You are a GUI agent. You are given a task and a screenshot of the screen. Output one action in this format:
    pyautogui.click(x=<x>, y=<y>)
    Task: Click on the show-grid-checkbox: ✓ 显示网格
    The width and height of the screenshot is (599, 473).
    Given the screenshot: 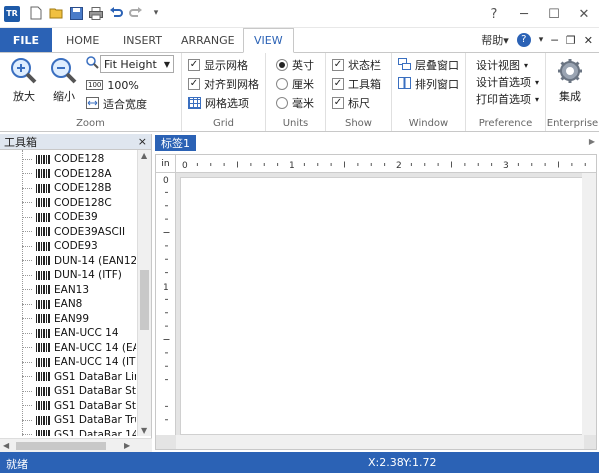 What is the action you would take?
    pyautogui.click(x=218, y=65)
    